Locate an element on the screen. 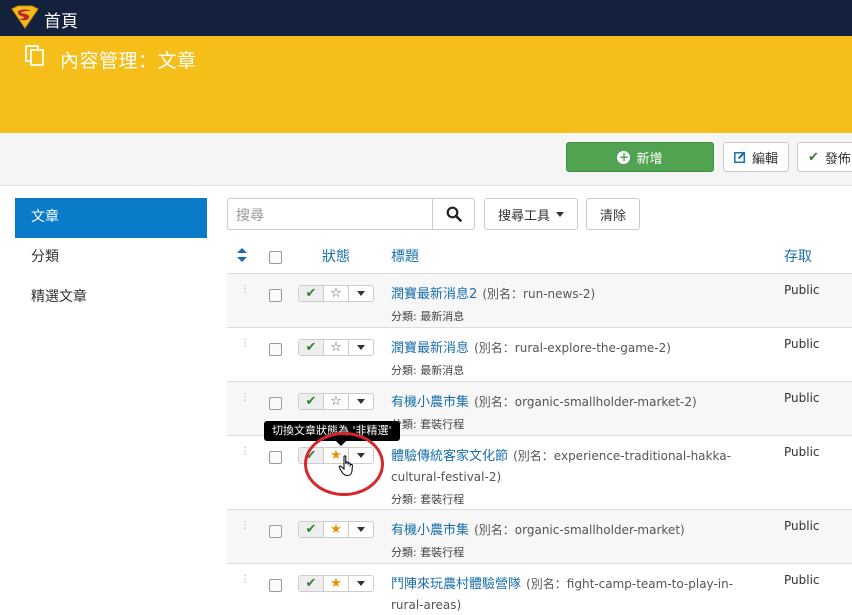 The height and width of the screenshot is (615, 852). status-column-header: 狀態 is located at coordinates (336, 256).